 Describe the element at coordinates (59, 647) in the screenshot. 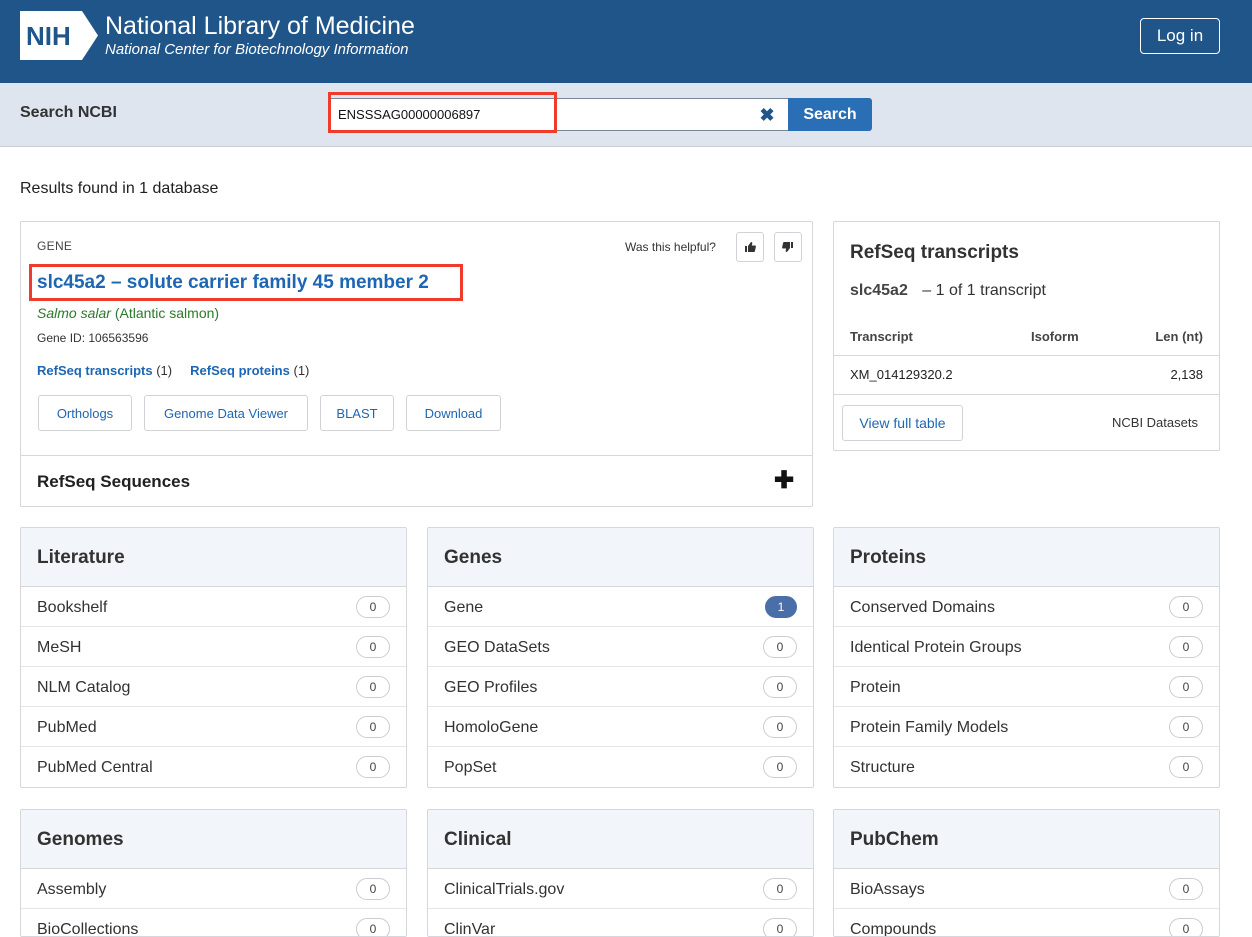

I see `list-item-label: MeSH` at that location.